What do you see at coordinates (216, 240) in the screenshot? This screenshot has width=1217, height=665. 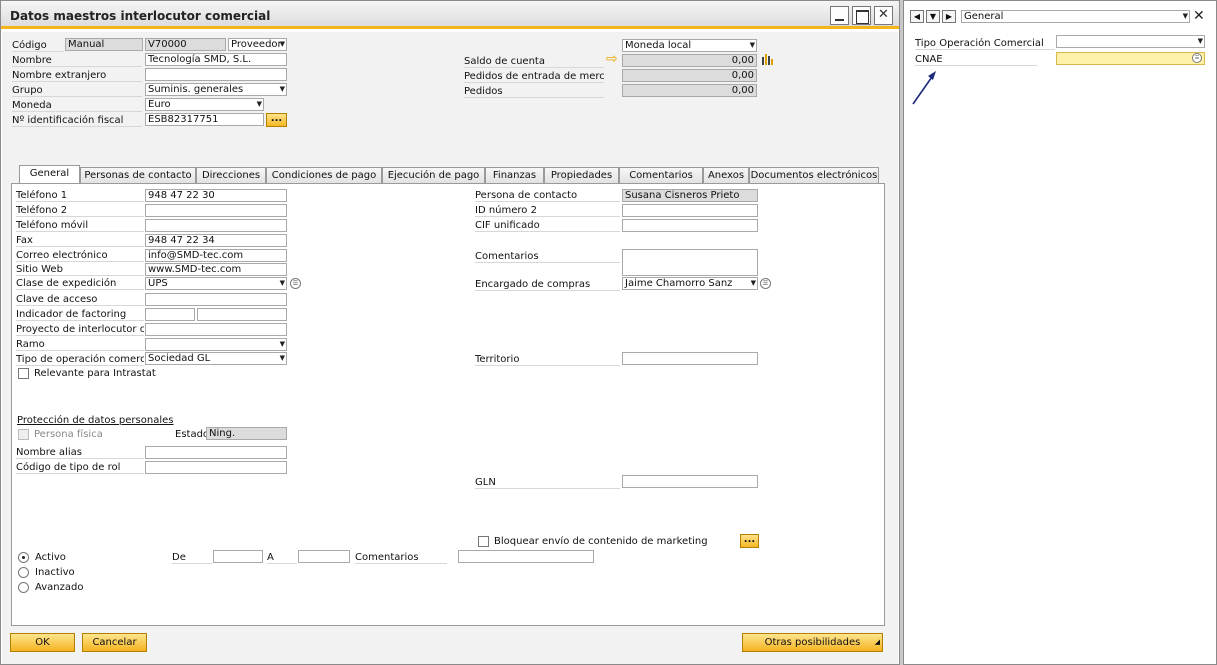 I see `fax-field: 948 47 22 34` at bounding box center [216, 240].